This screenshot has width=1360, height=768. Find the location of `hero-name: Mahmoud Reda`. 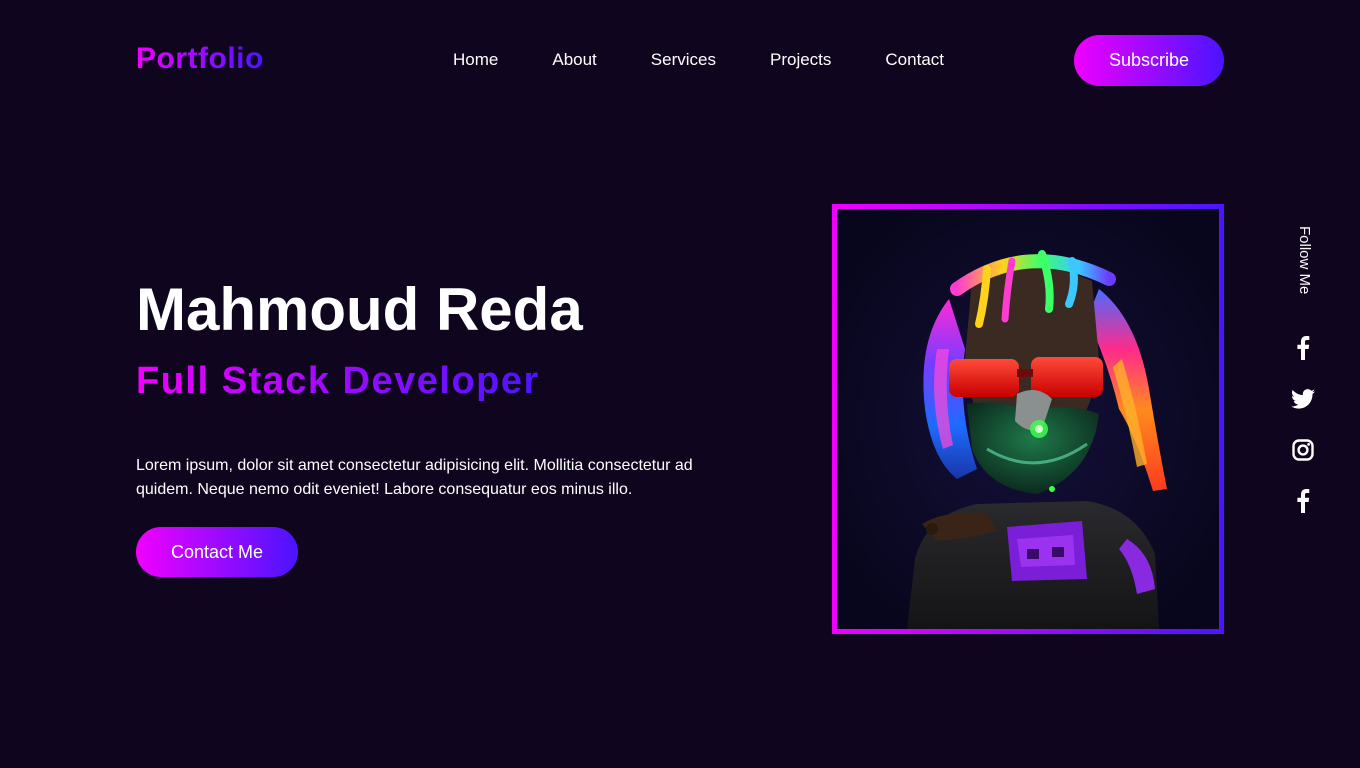

hero-name: Mahmoud Reda is located at coordinates (359, 309).